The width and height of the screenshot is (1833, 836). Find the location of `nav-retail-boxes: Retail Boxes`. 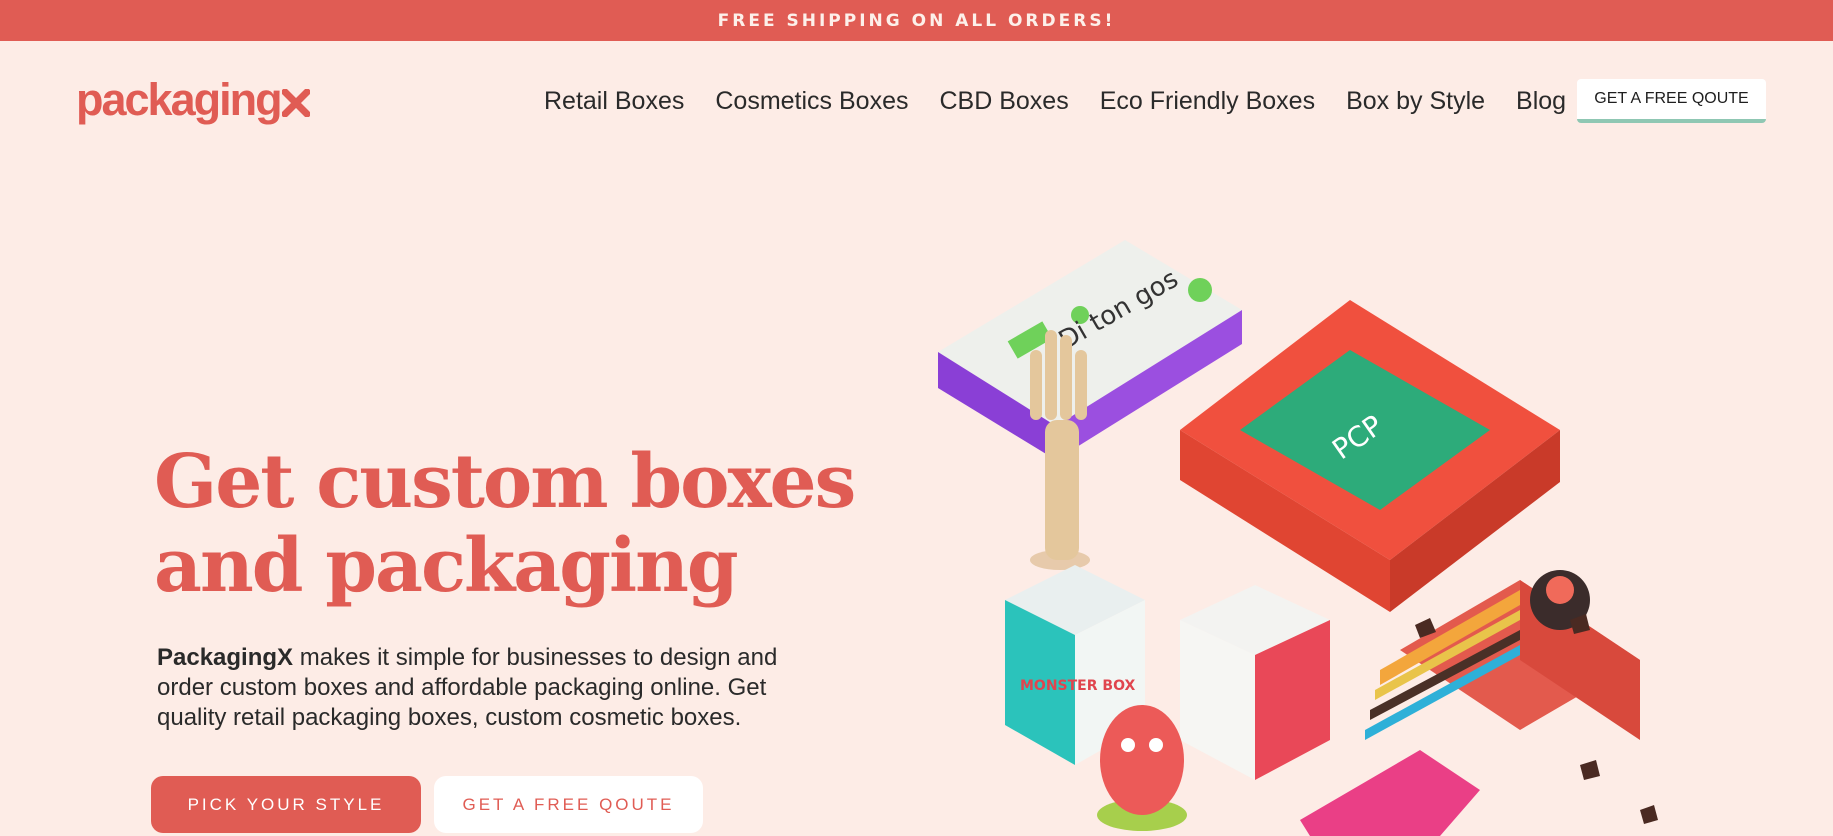

nav-retail-boxes: Retail Boxes is located at coordinates (614, 101).